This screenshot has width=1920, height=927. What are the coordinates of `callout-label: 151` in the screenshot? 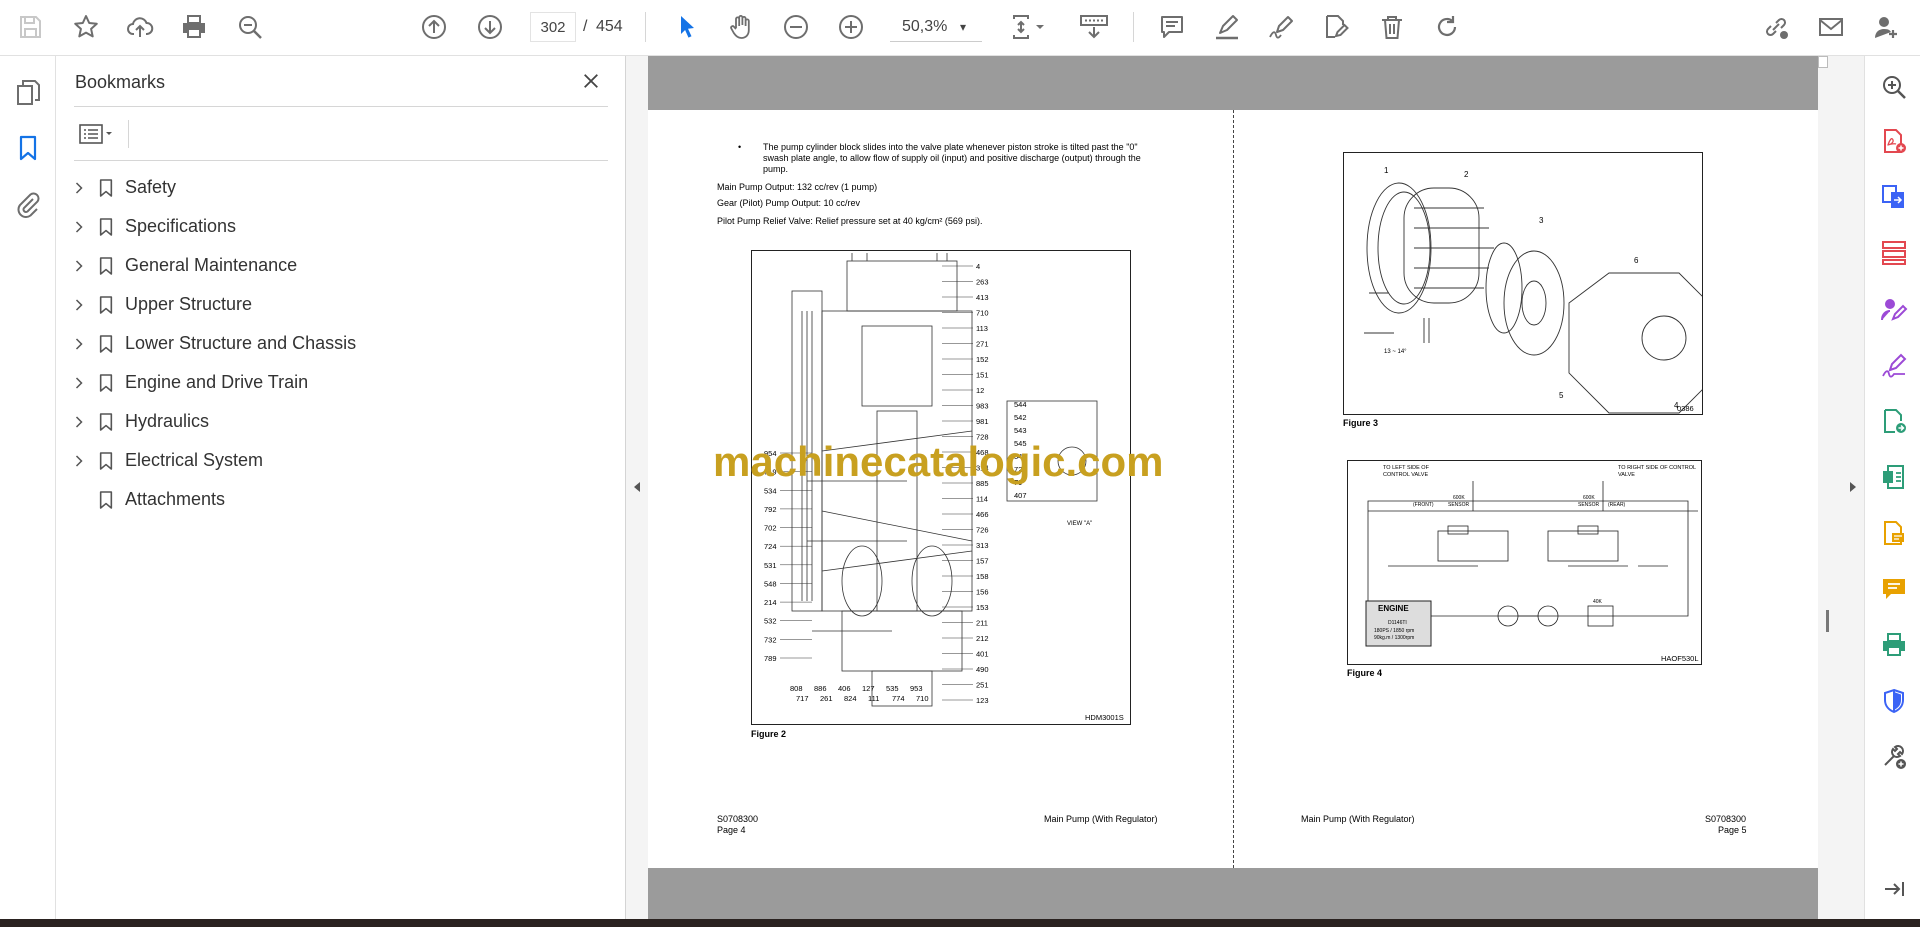 It's located at (982, 375).